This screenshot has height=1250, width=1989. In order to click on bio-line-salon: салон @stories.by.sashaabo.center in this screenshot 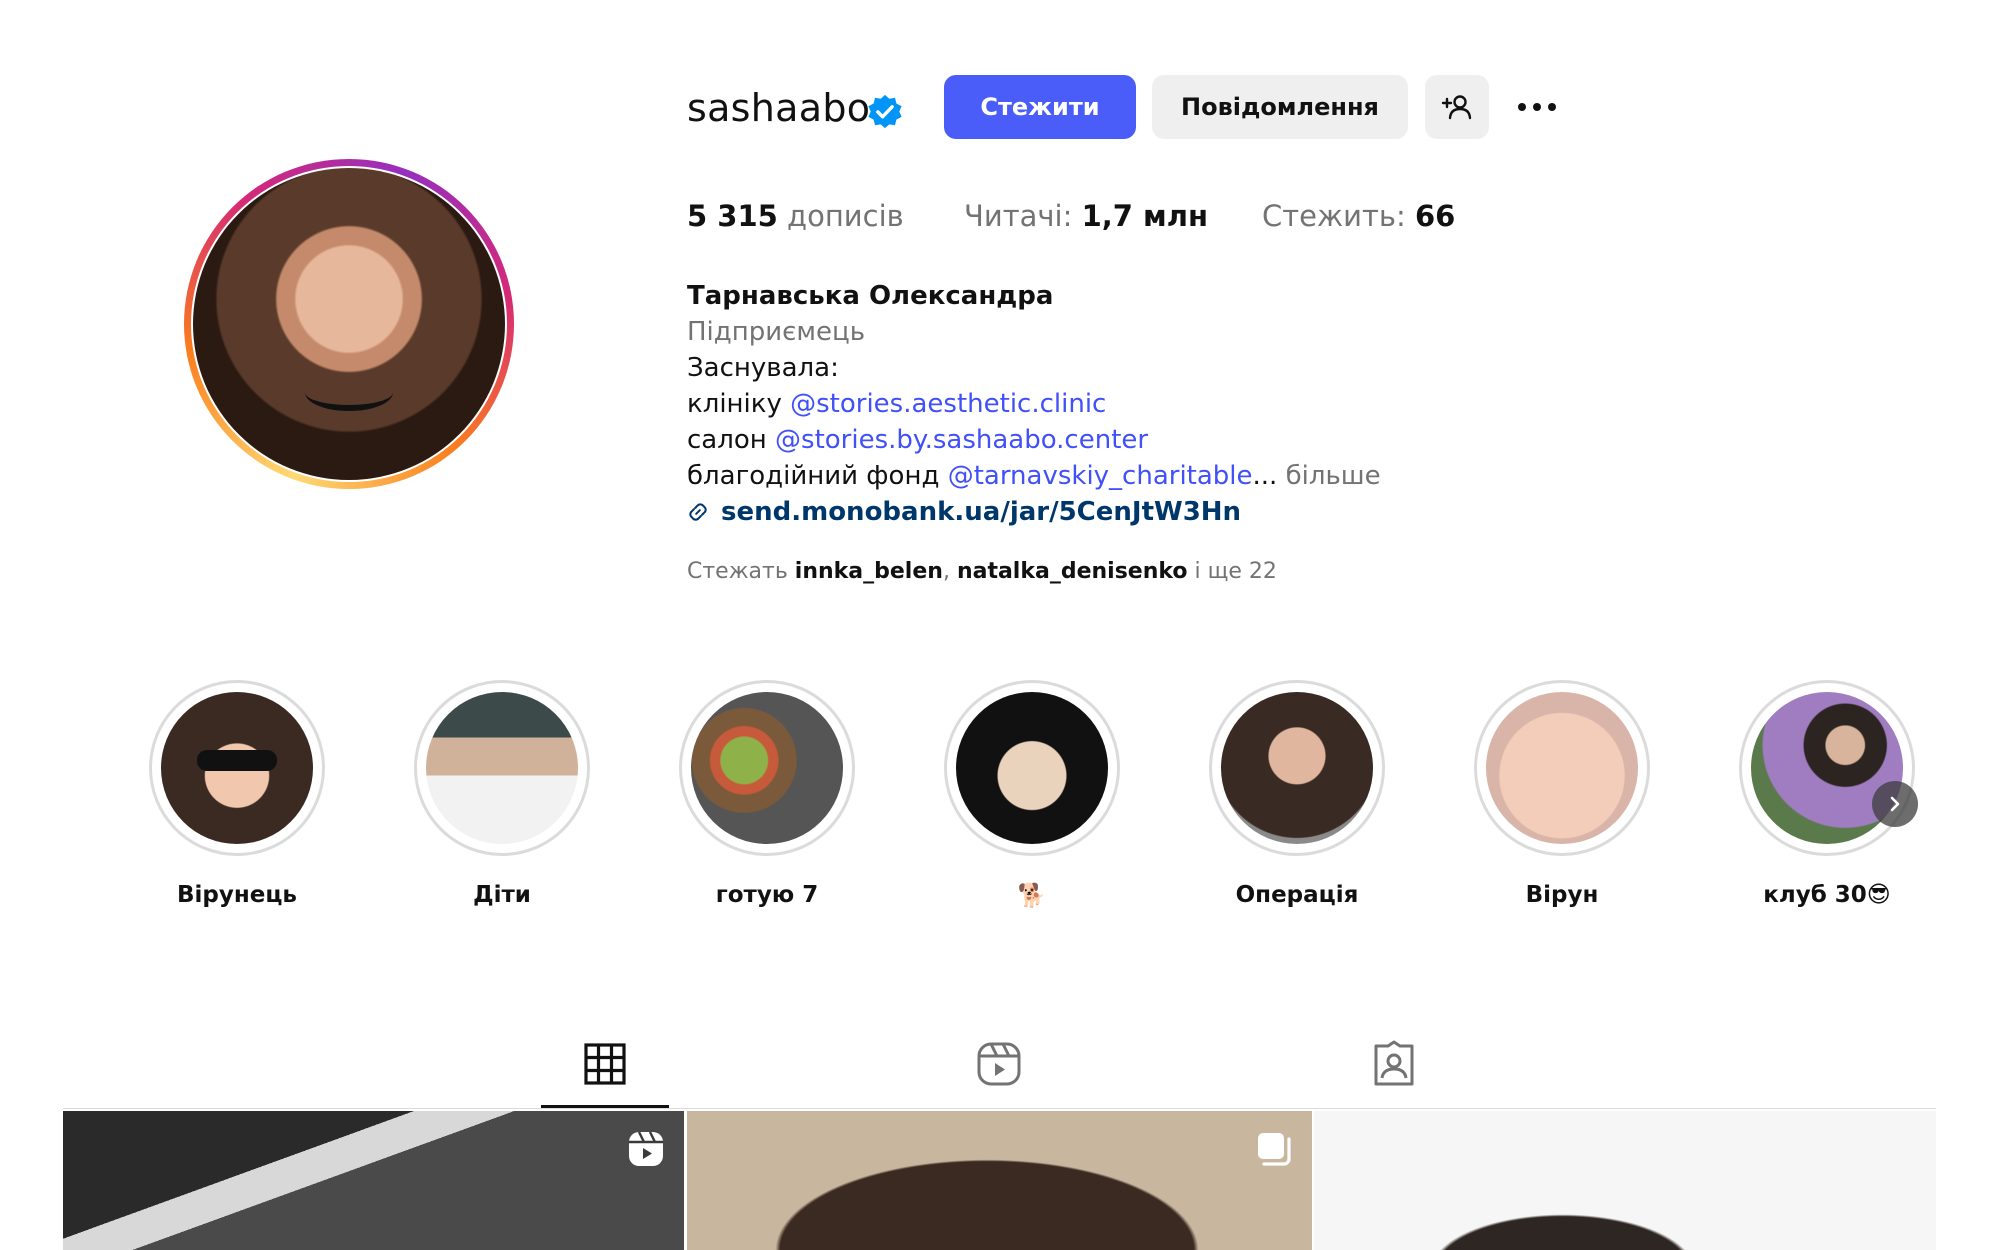, I will do `click(1034, 440)`.